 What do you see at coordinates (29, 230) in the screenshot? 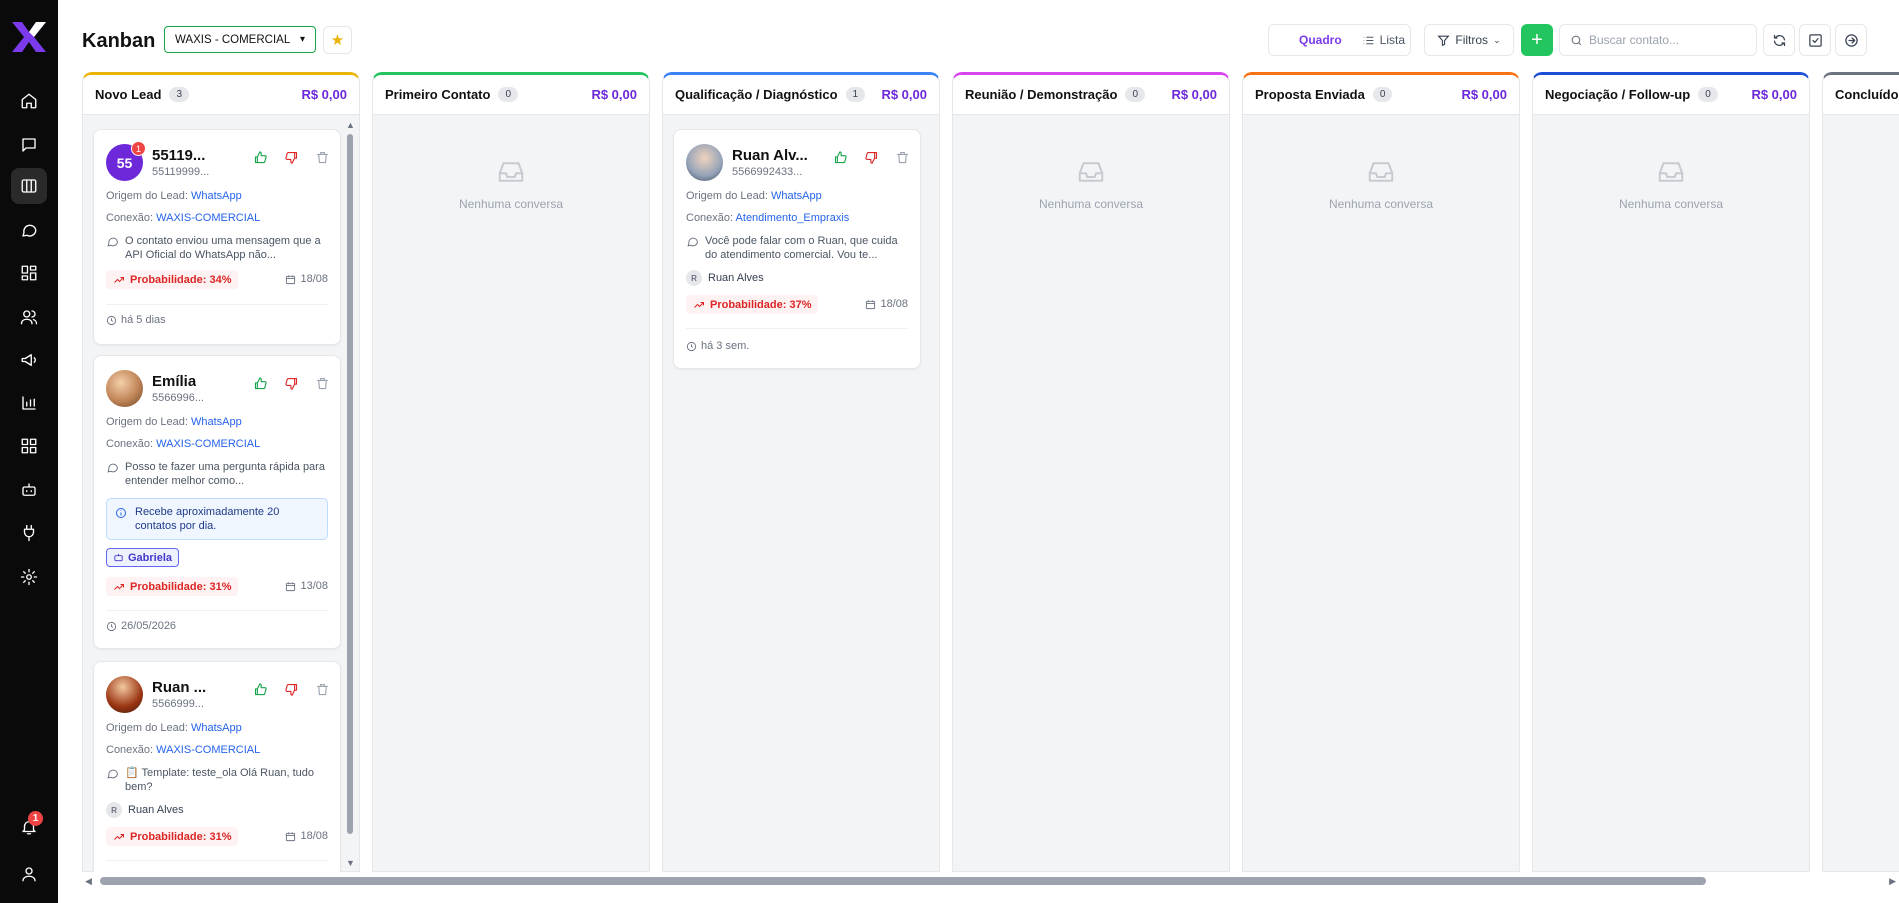
I see `message-circle-icon` at bounding box center [29, 230].